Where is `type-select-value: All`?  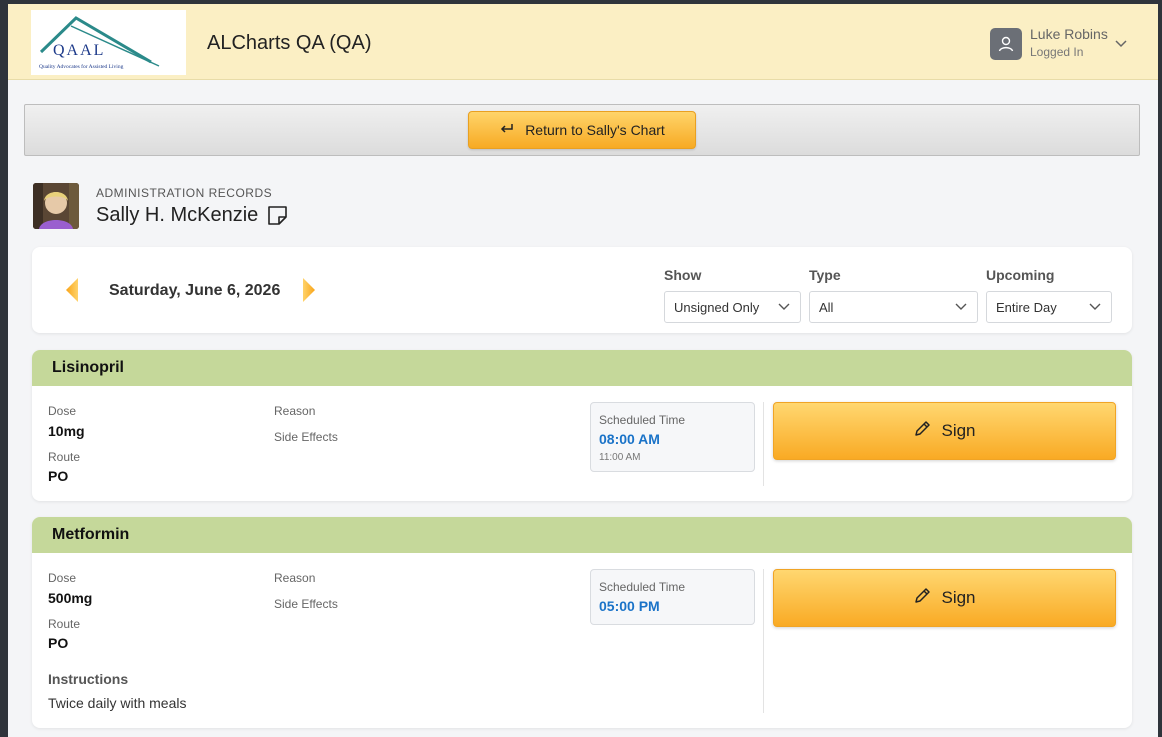
type-select-value: All is located at coordinates (826, 307).